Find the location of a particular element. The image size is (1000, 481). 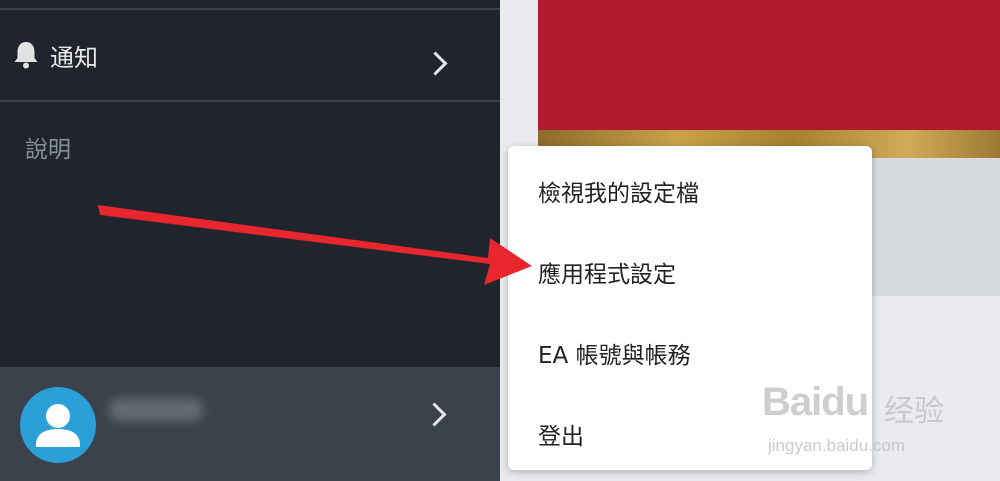

user-icon is located at coordinates (58, 425).